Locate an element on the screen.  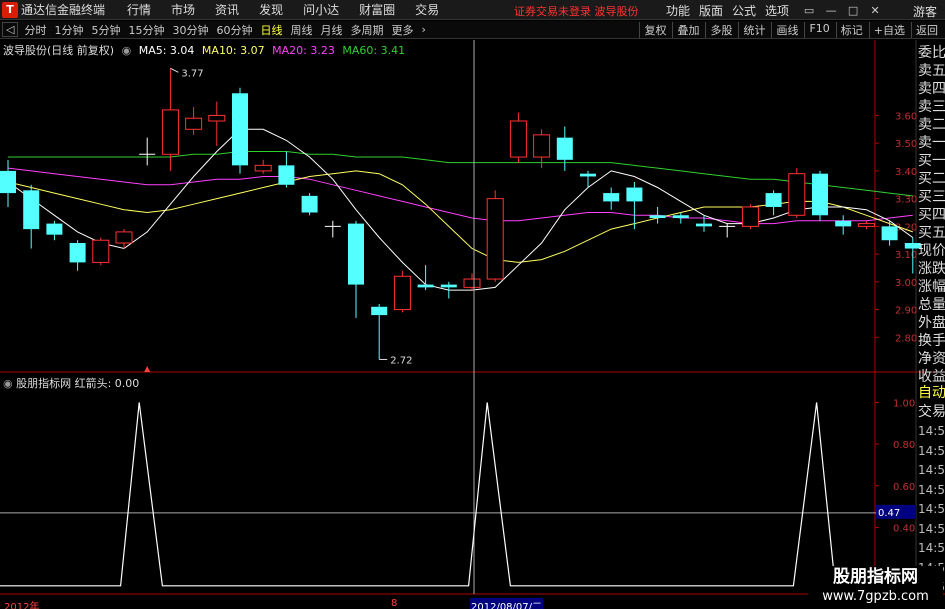
watermark-url: www.7gpzb.com is located at coordinates (875, 596).